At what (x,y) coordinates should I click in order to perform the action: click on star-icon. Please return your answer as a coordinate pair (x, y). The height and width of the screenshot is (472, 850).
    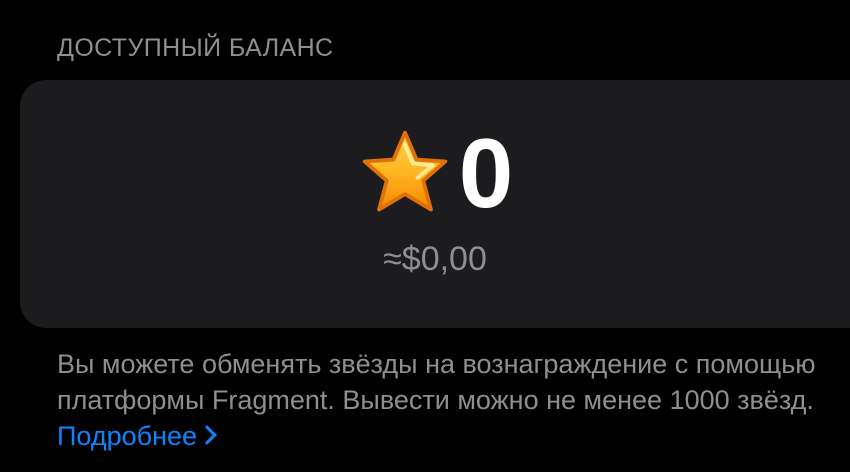
    Looking at the image, I should click on (404, 171).